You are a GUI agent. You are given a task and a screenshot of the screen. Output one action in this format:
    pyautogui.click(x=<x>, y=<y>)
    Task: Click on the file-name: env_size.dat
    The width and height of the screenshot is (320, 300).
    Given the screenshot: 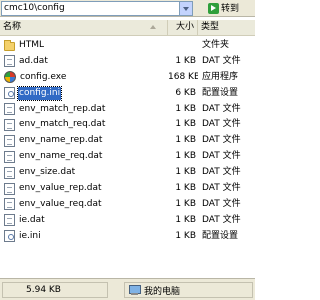 What is the action you would take?
    pyautogui.click(x=47, y=172)
    